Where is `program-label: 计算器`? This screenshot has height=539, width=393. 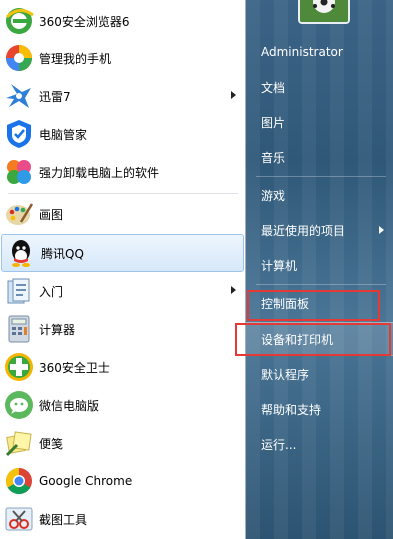
program-label: 计算器 is located at coordinates (57, 329).